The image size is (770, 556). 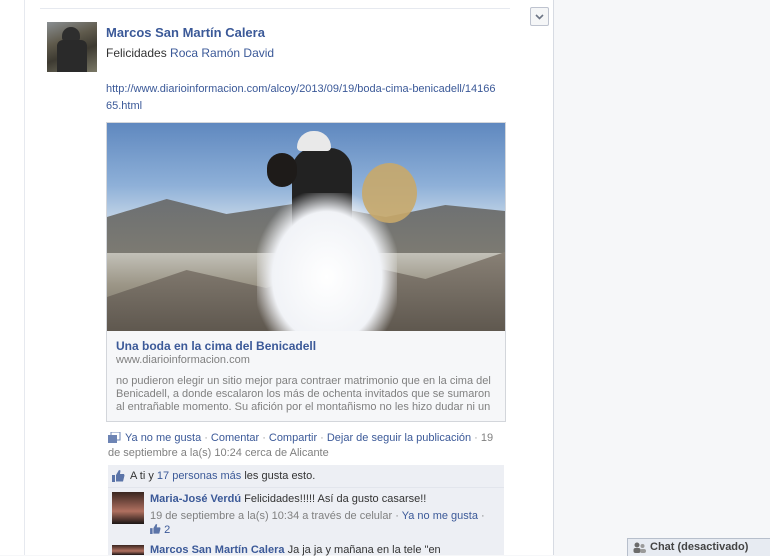 What do you see at coordinates (155, 529) in the screenshot?
I see `comment-like-icon` at bounding box center [155, 529].